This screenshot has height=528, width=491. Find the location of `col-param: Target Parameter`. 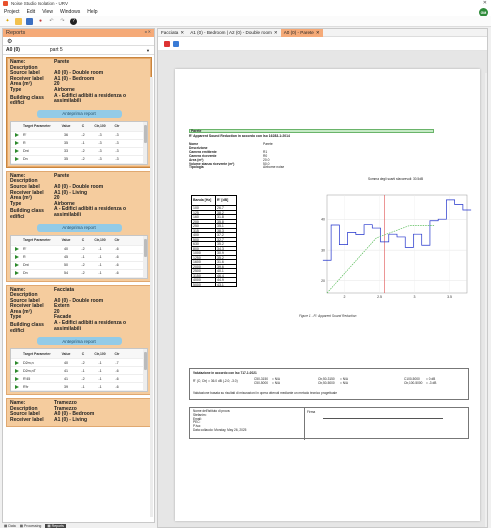

col-param: Target Parameter is located at coordinates (37, 126).